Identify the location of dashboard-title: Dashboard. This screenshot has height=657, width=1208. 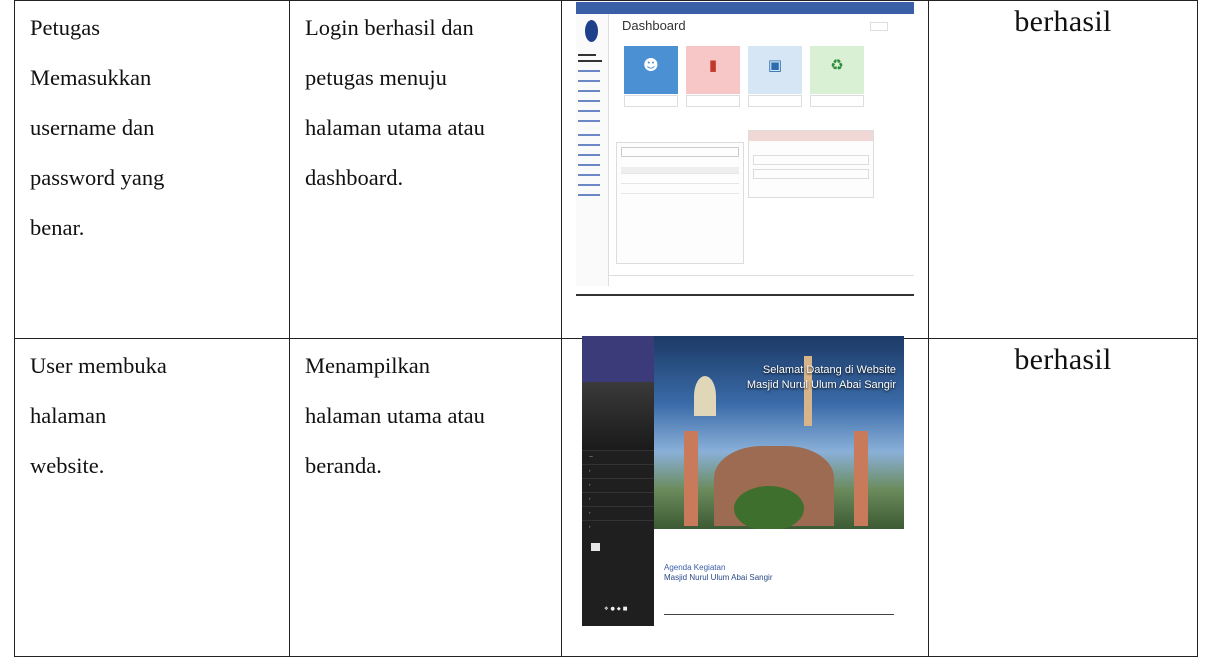
(654, 25).